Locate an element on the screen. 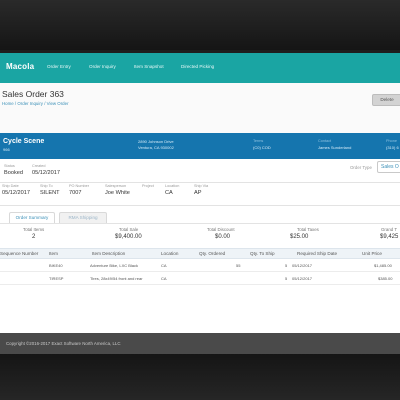 The width and height of the screenshot is (400, 400). order-type-label: Order Type is located at coordinates (361, 167).